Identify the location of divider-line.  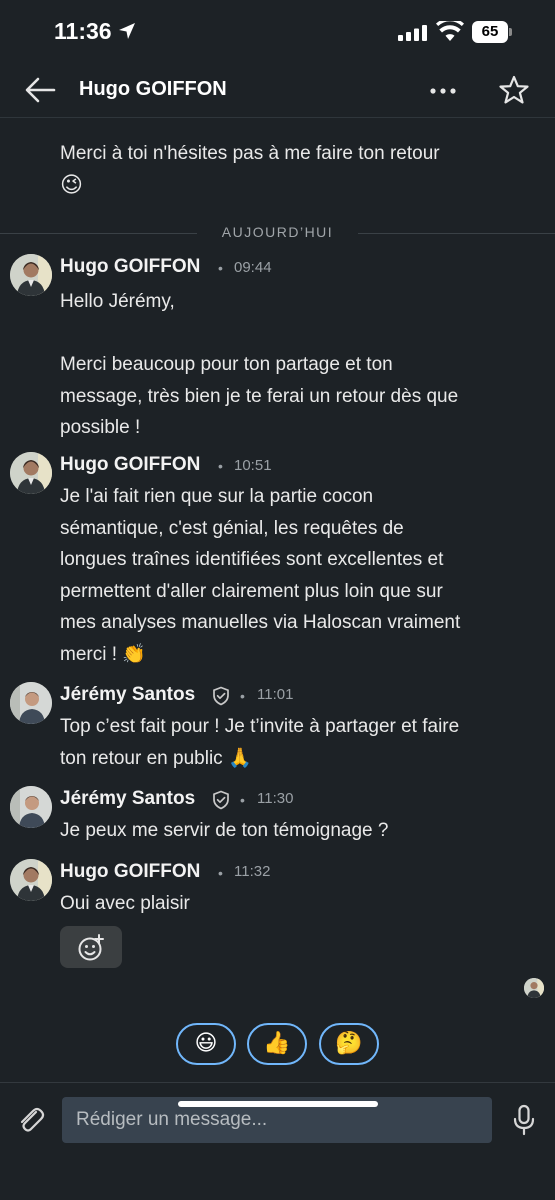
(456, 233).